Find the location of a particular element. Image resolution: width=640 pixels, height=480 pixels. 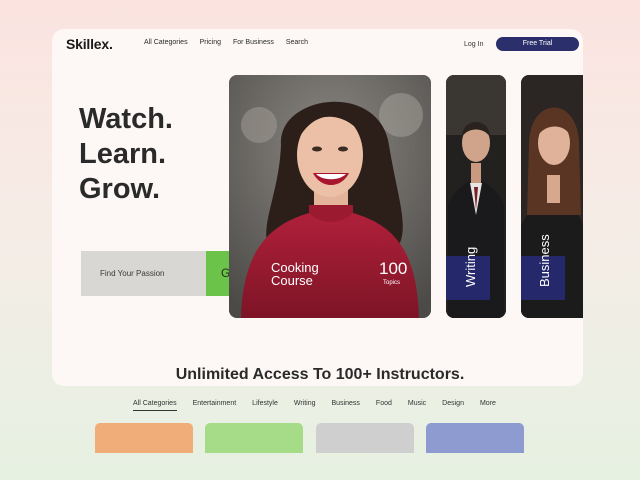

category-card-gray is located at coordinates (365, 438).